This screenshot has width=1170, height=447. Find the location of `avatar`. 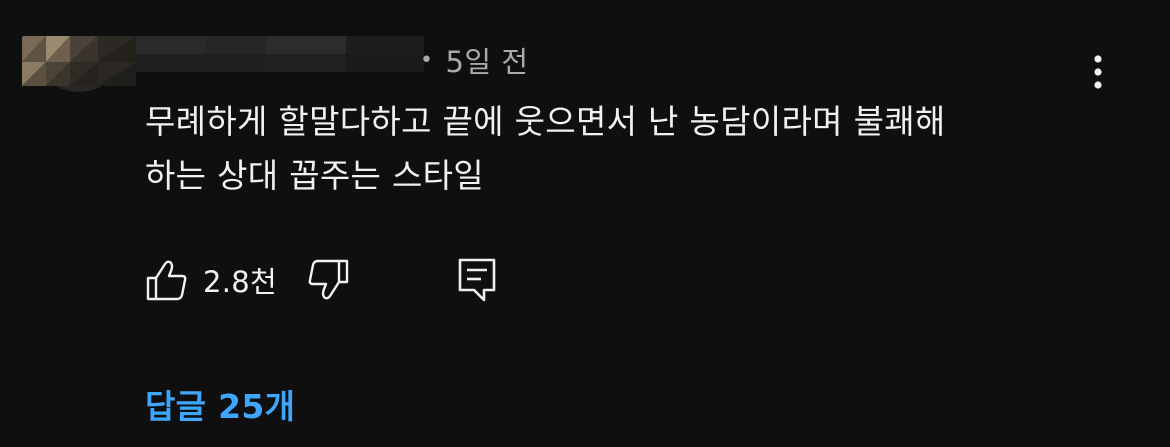

avatar is located at coordinates (79, 69).